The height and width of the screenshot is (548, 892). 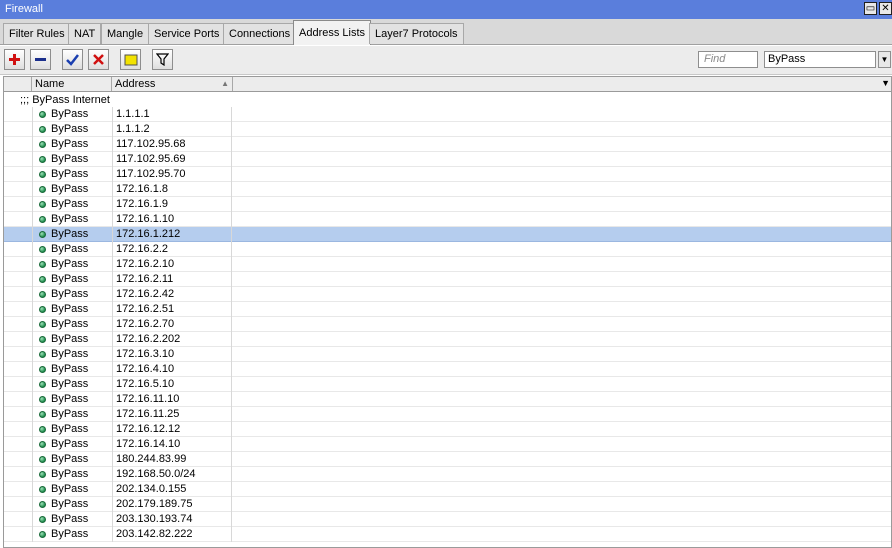 I want to click on tab-nat: NAT, so click(x=85, y=33).